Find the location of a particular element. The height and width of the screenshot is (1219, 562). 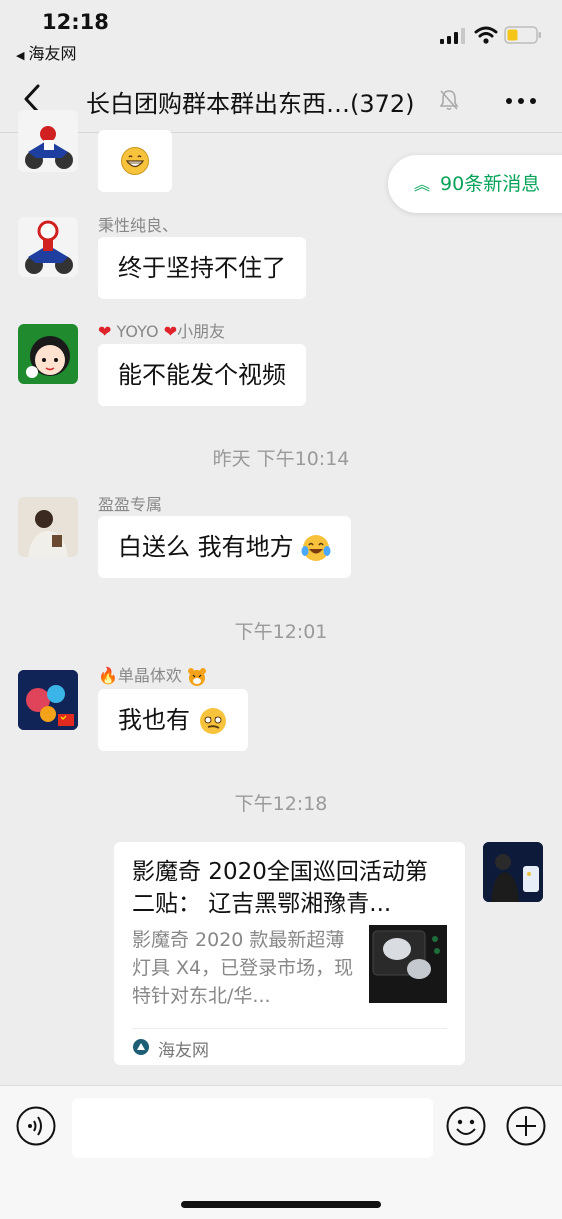

sender-name: 盈盈专属 is located at coordinates (130, 504).